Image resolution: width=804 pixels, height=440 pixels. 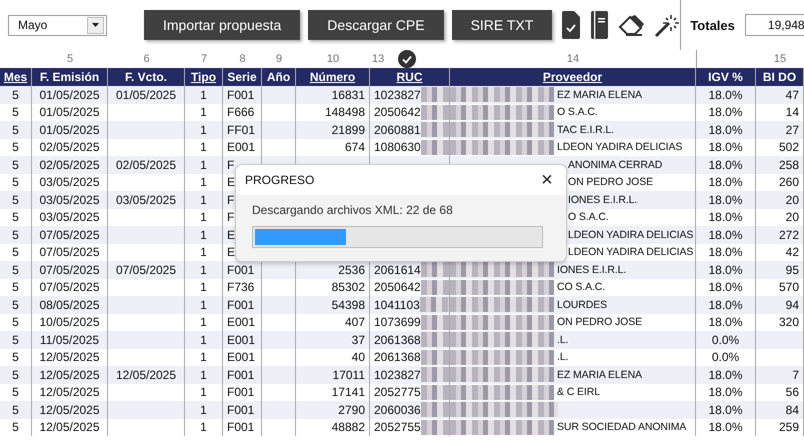 I want to click on issue-date-cell: 11/05/2025, so click(x=70, y=339).